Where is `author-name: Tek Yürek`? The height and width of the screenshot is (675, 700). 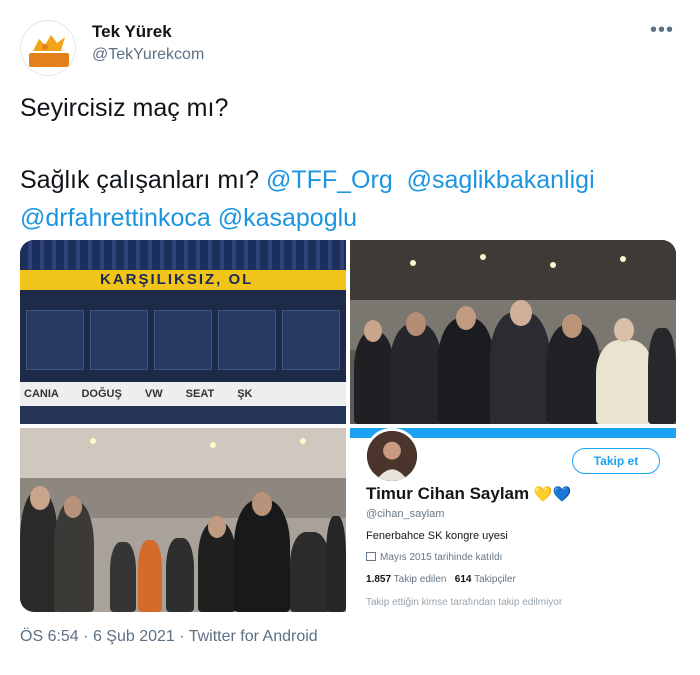 author-name: Tek Yürek is located at coordinates (132, 32).